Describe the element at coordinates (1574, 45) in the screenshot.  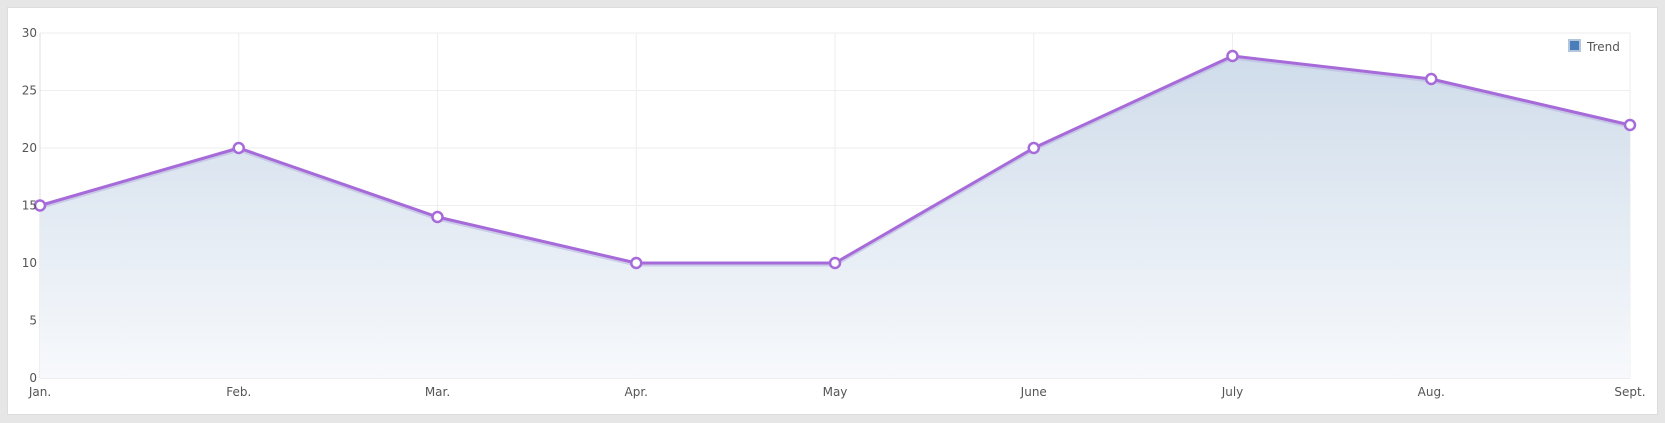
I see `legend-swatch-trend` at that location.